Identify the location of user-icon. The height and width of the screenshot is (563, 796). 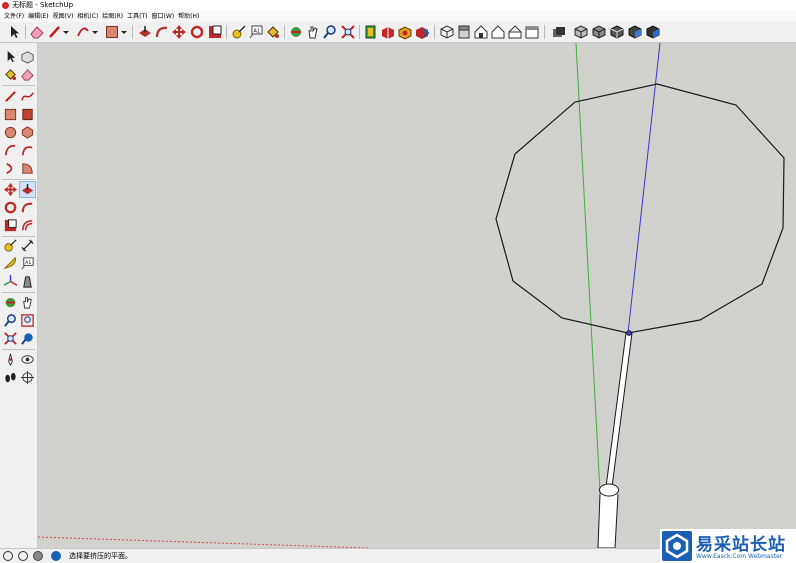
(38, 556).